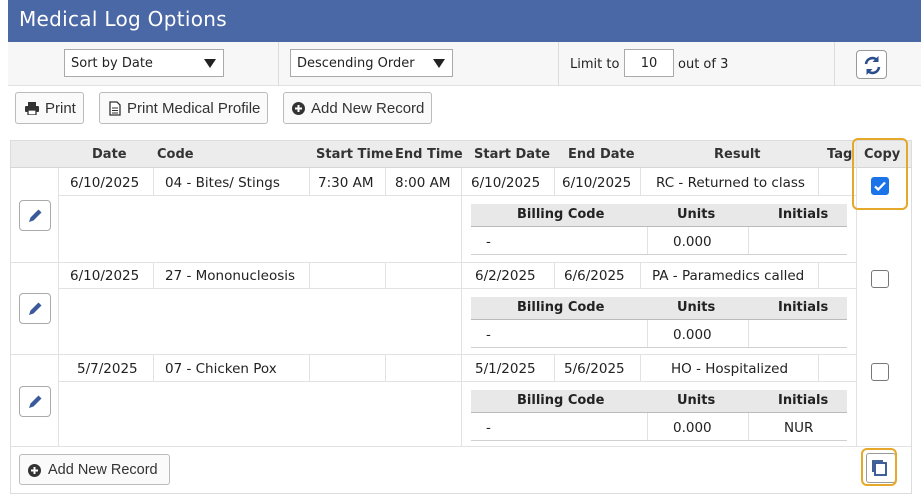 The image size is (921, 497). Describe the element at coordinates (107, 369) in the screenshot. I see `row-date: 5/7/2025` at that location.